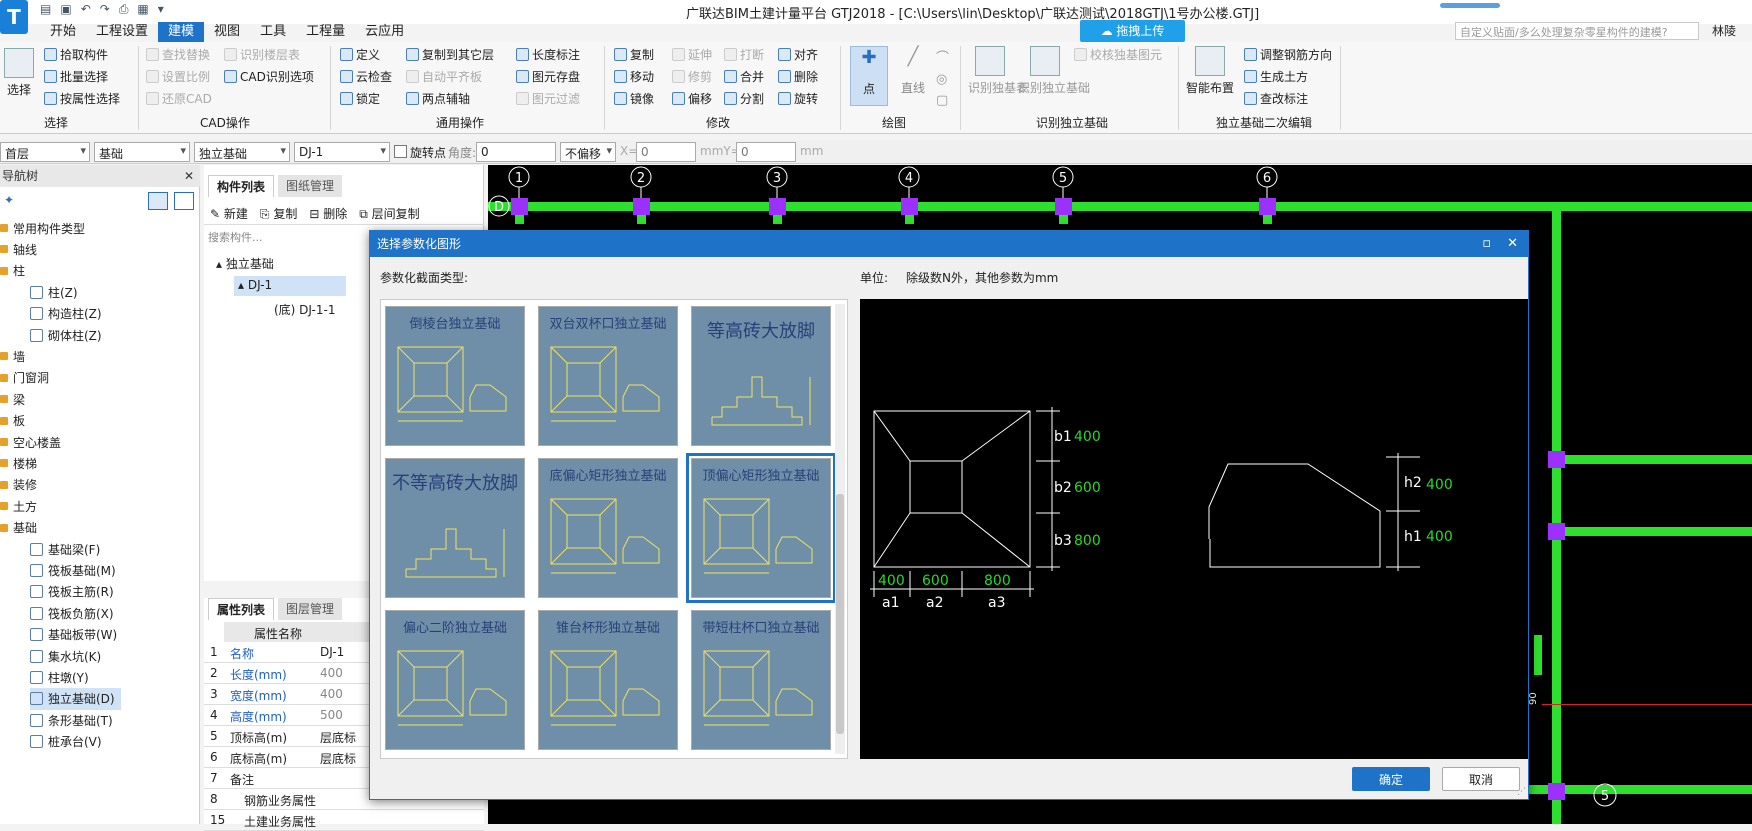 This screenshot has width=1752, height=831. What do you see at coordinates (766, 152) in the screenshot?
I see `y-input: 0` at bounding box center [766, 152].